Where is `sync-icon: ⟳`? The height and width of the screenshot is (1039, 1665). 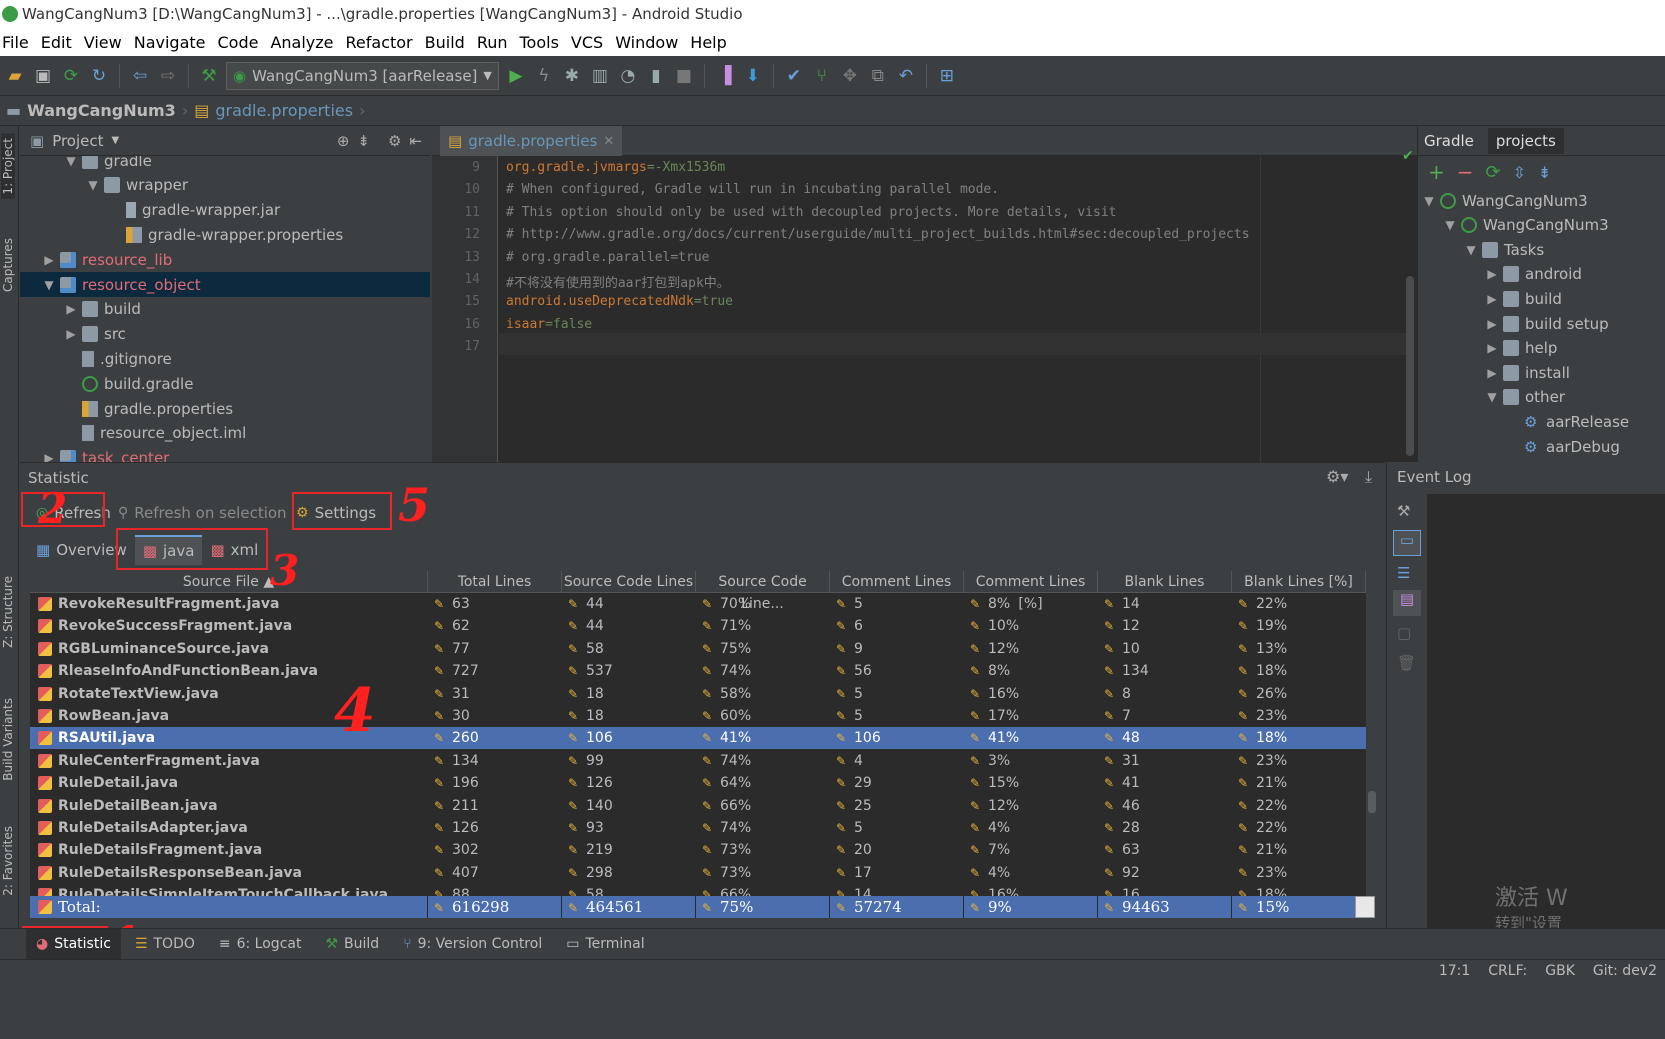 sync-icon: ⟳ is located at coordinates (71, 76).